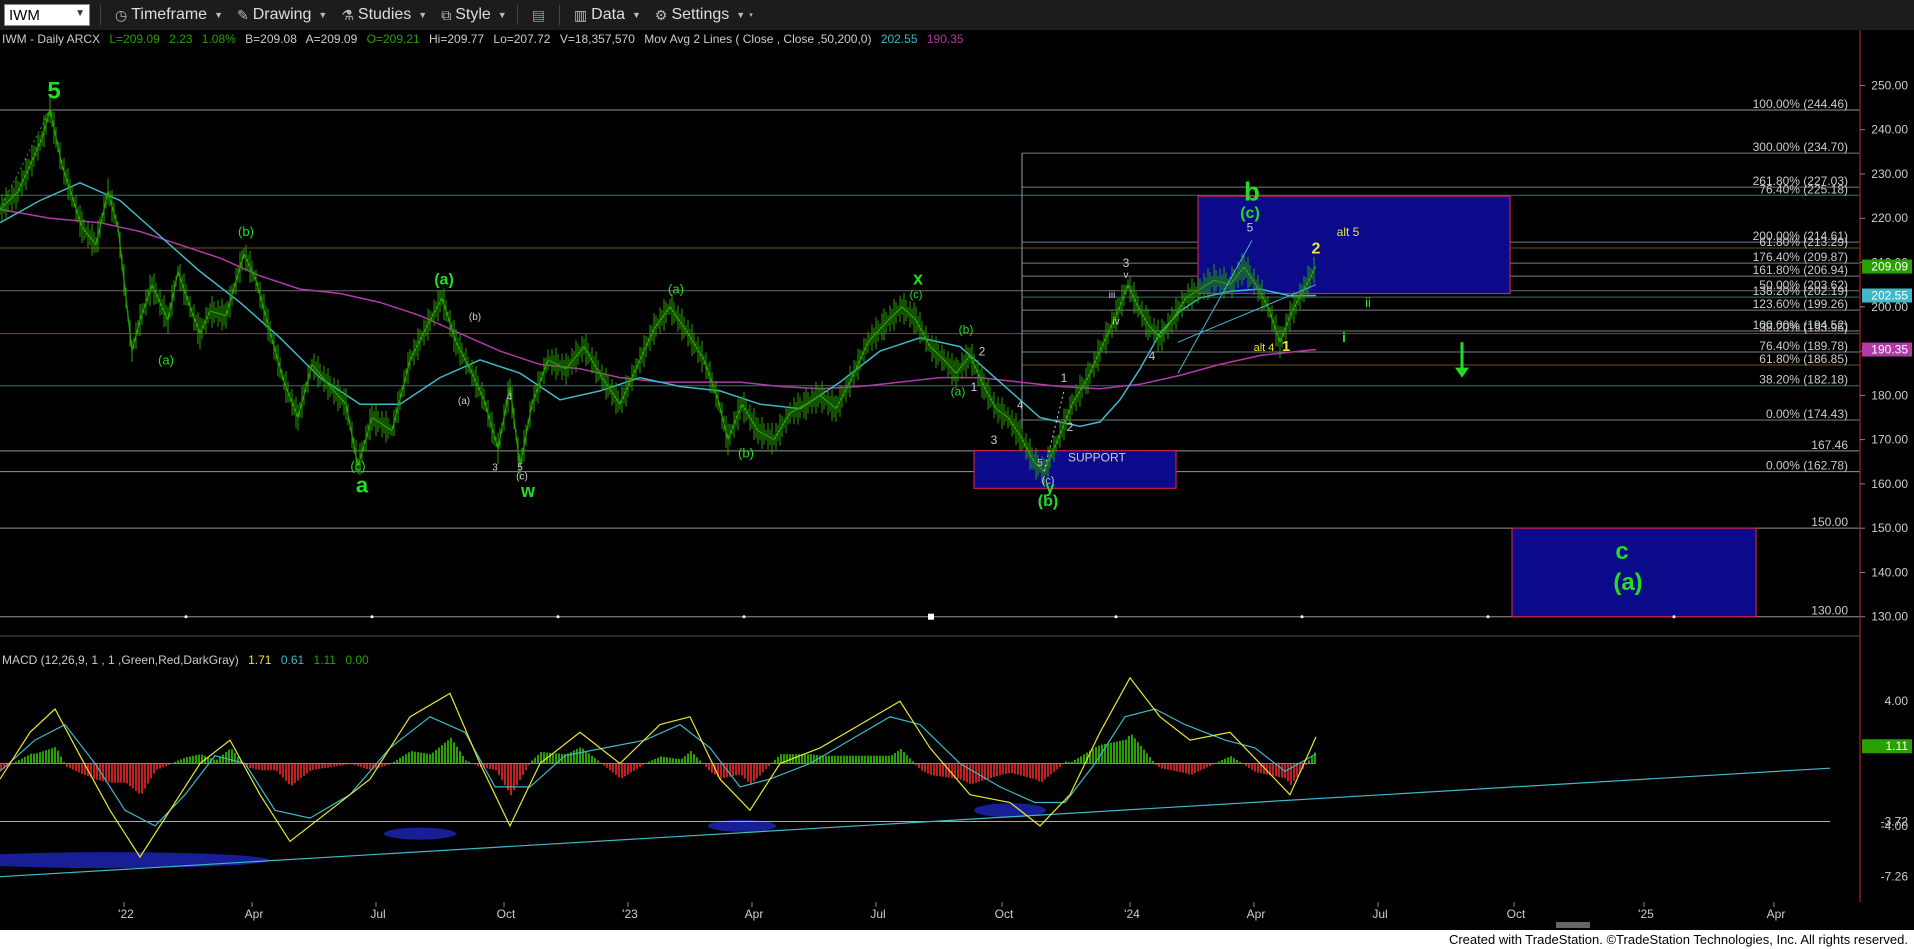  What do you see at coordinates (1803, 359) in the screenshot?
I see `level-label: 61.80% (186.85)` at bounding box center [1803, 359].